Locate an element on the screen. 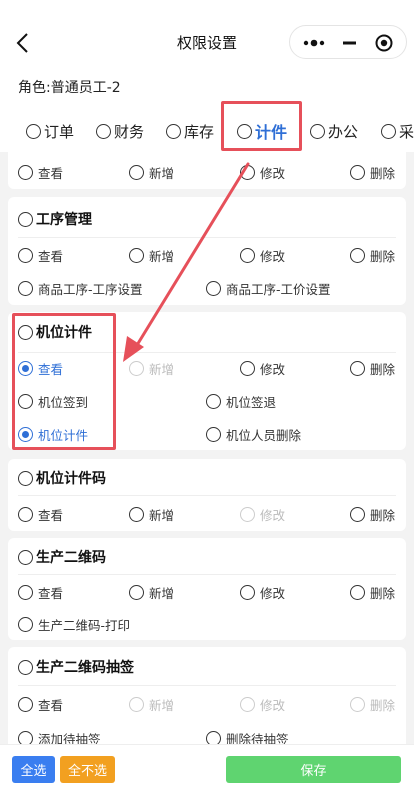 This screenshot has height=793, width=414. close-mini-program-icon is located at coordinates (384, 43).